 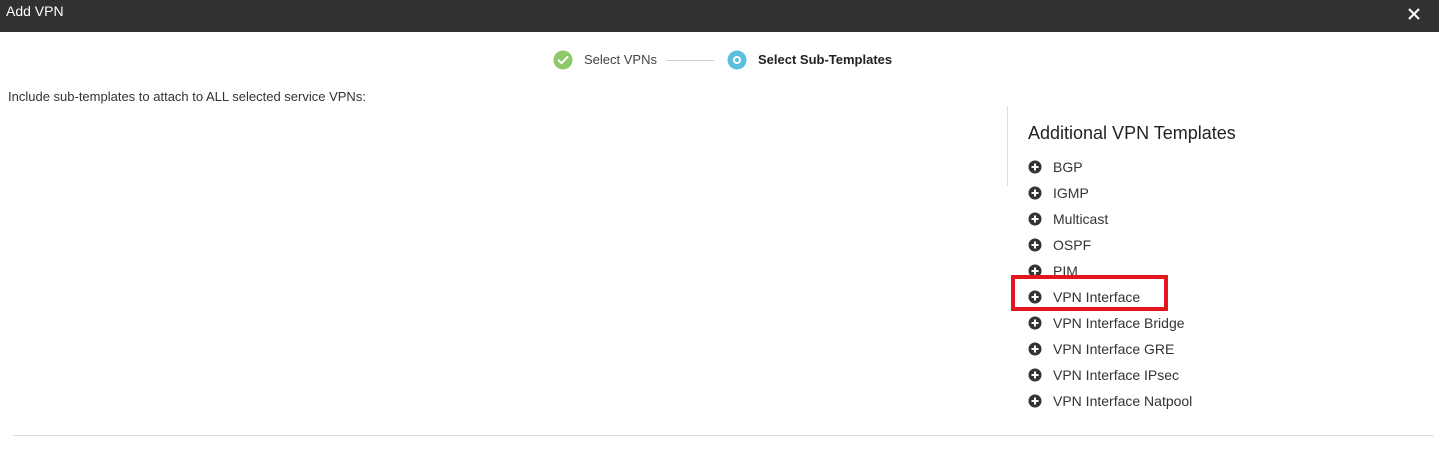 I want to click on template-item-label: VPN Interface Natpool, so click(x=1123, y=401).